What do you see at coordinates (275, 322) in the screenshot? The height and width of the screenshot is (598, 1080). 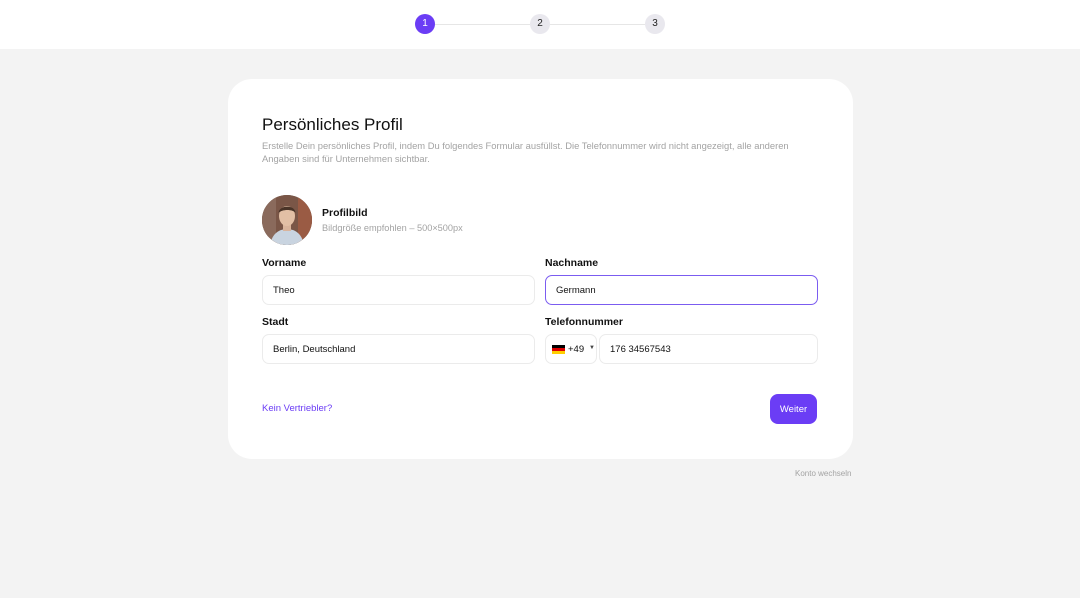 I see `city-label: Stadt` at bounding box center [275, 322].